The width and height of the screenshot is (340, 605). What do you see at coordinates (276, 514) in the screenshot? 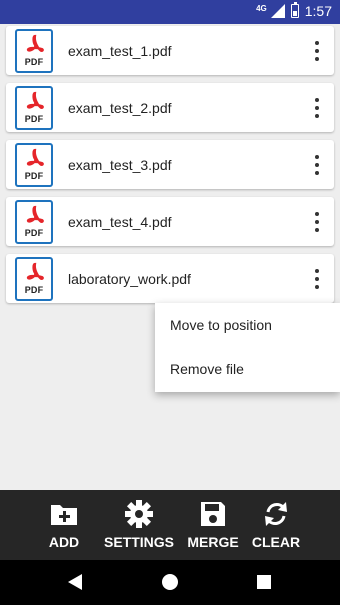
I see `refresh-icon` at bounding box center [276, 514].